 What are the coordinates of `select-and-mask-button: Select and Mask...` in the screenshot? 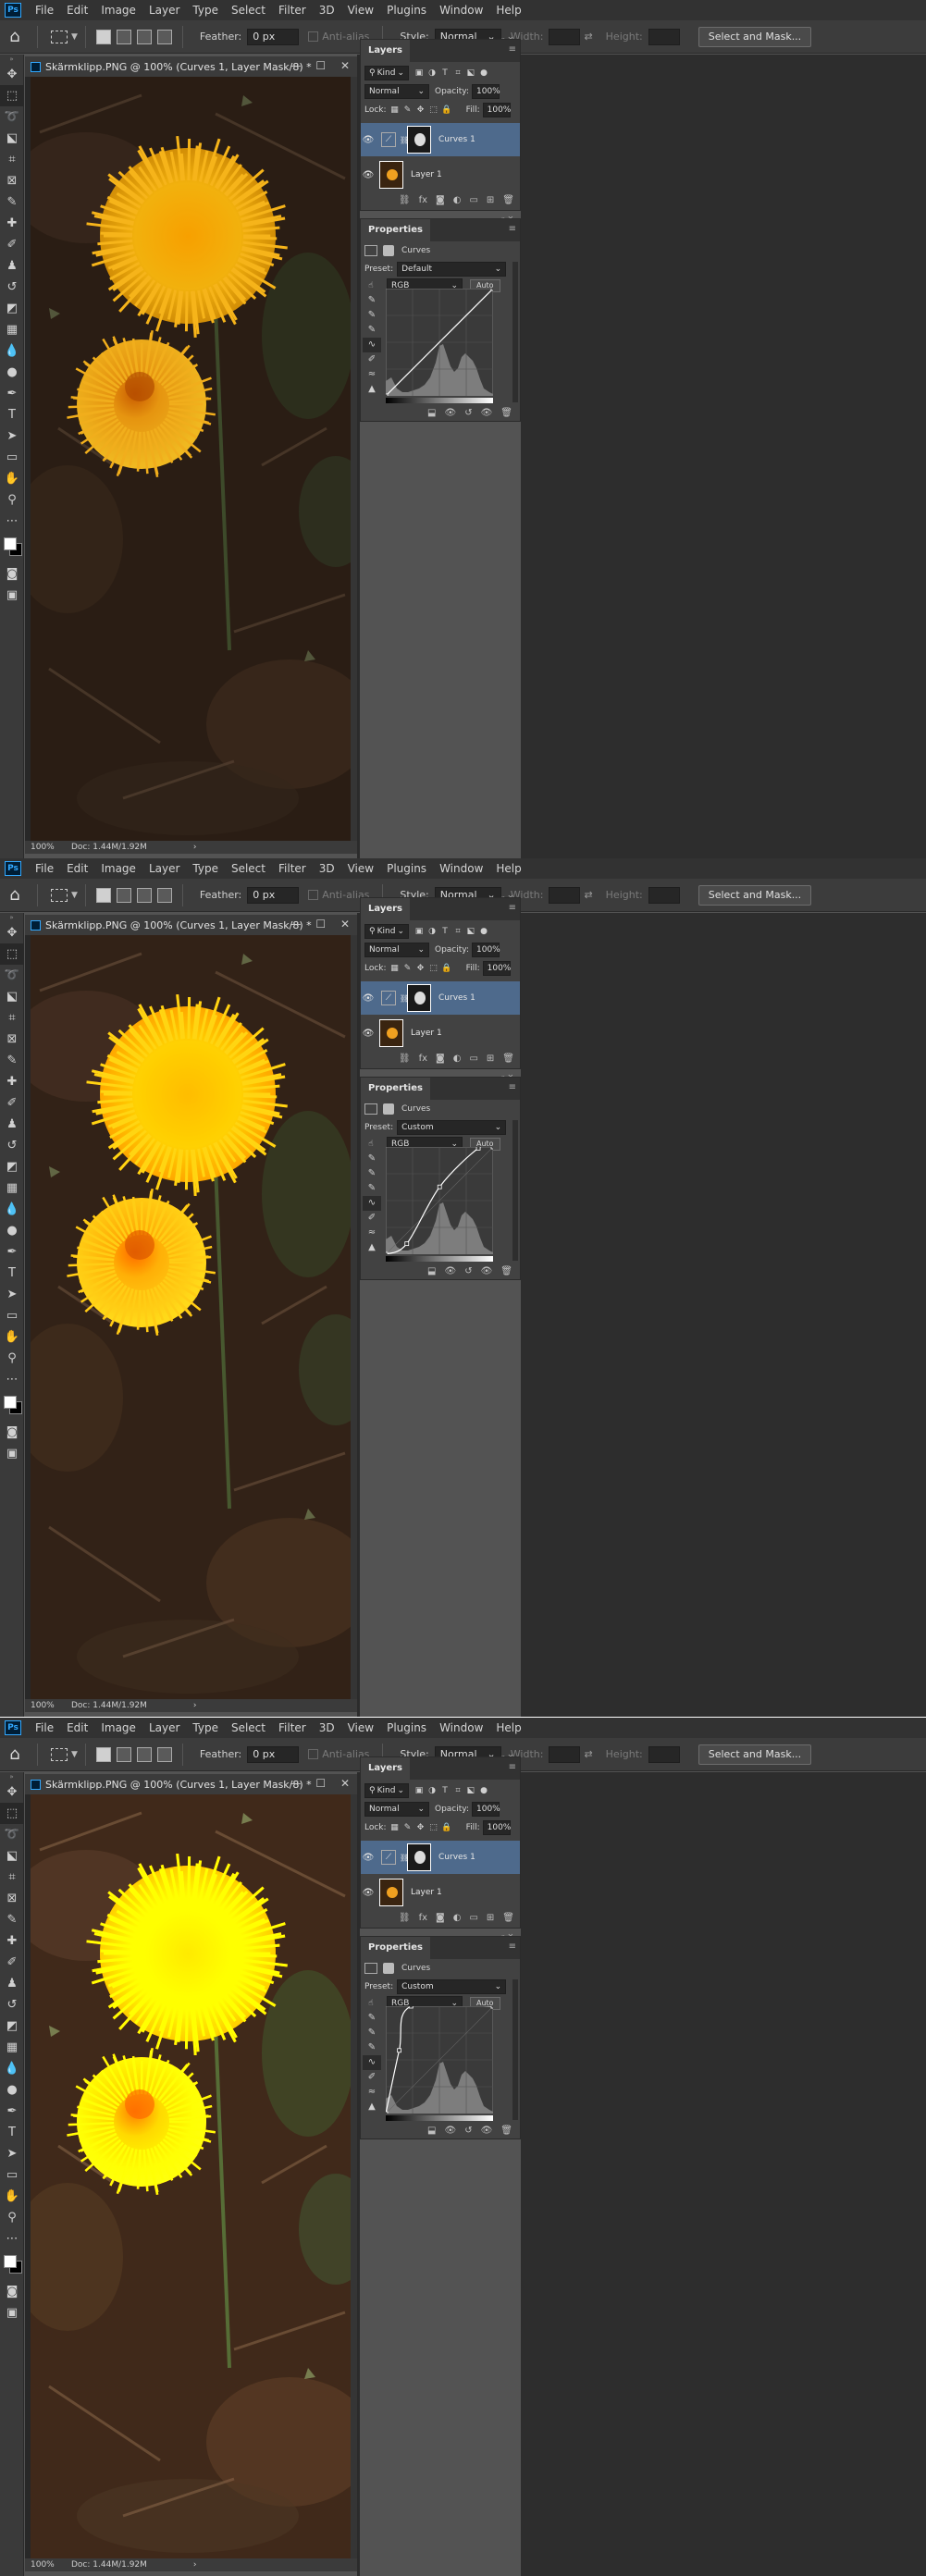 It's located at (755, 895).